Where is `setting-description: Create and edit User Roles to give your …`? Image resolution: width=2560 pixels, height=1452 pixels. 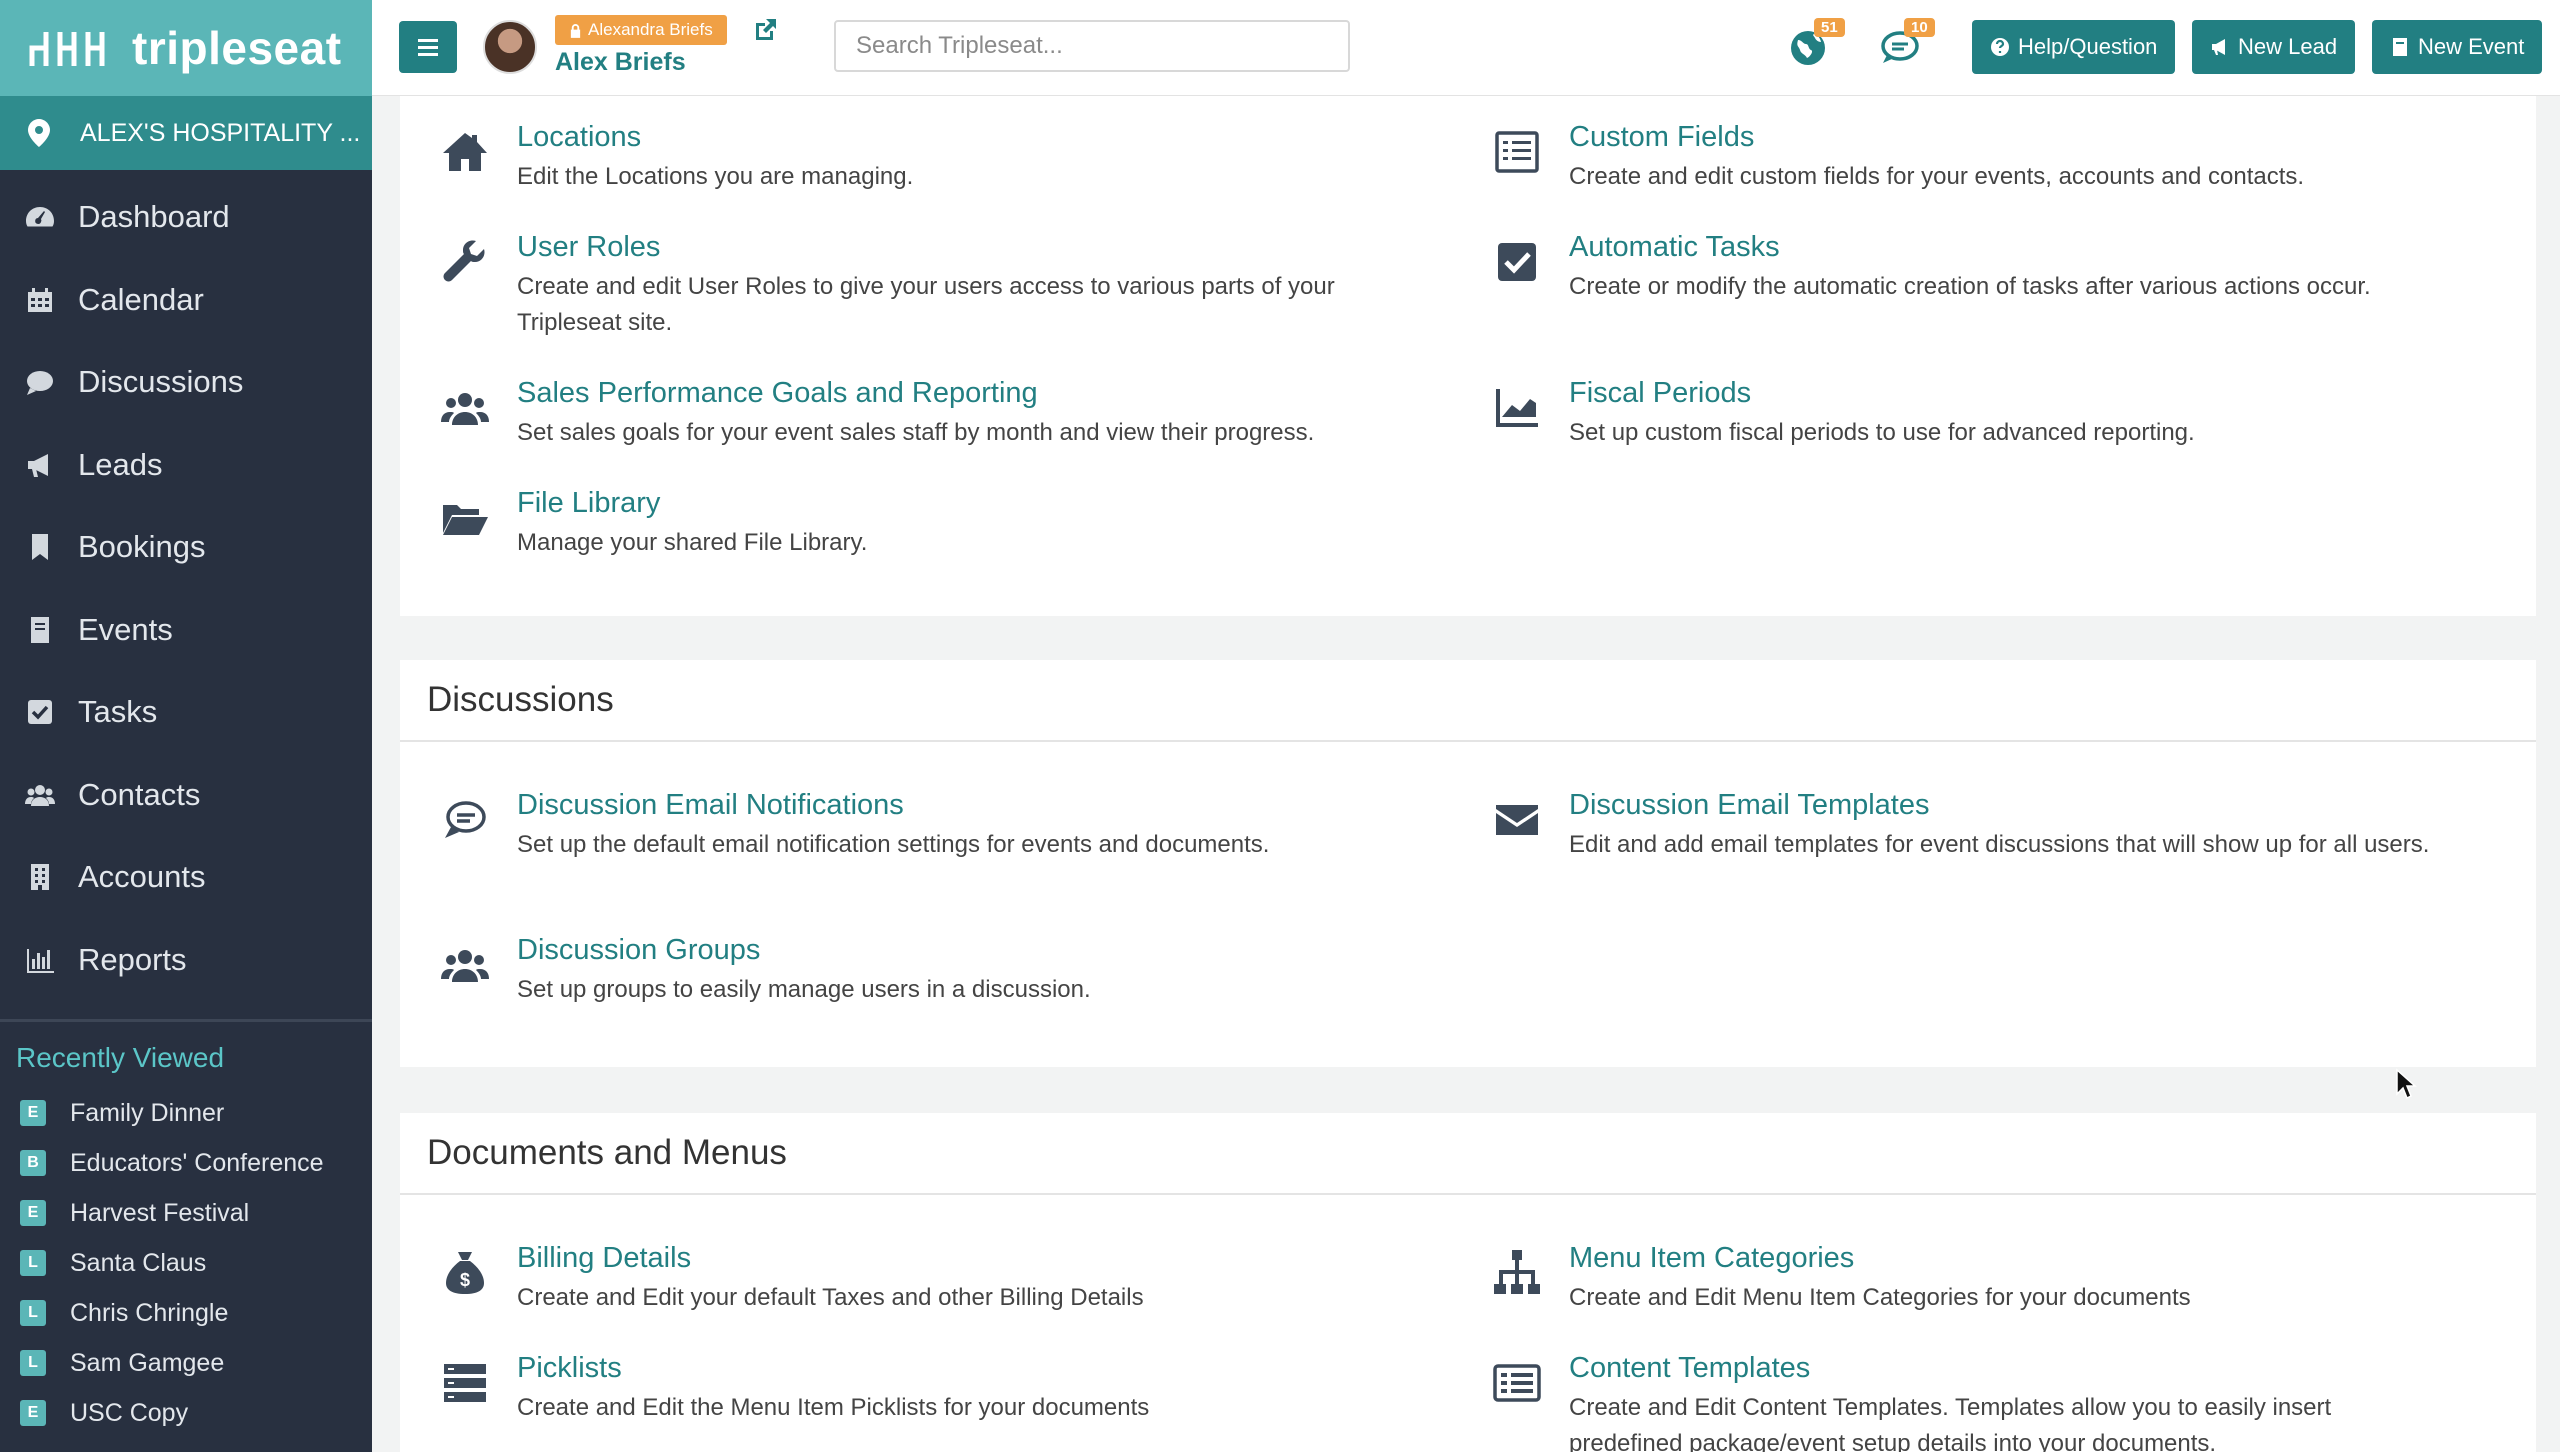 setting-description: Create and edit User Roles to give your … is located at coordinates (926, 304).